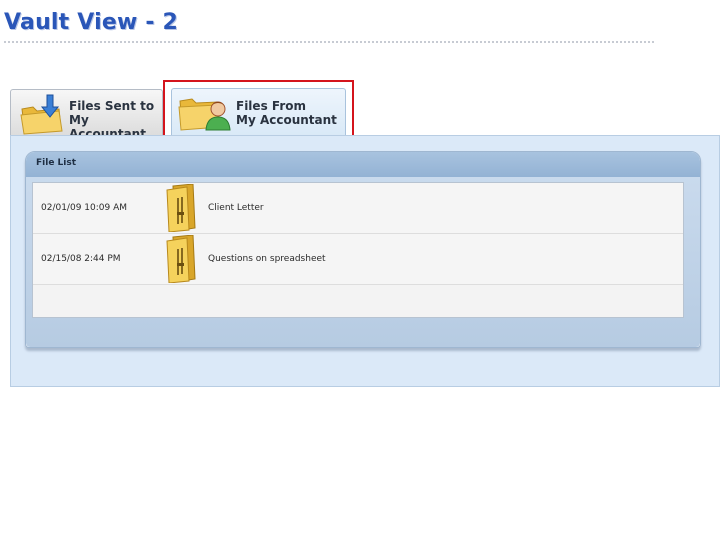  Describe the element at coordinates (81, 259) in the screenshot. I see `file-date: 02/15/08 2:44 PM` at that location.